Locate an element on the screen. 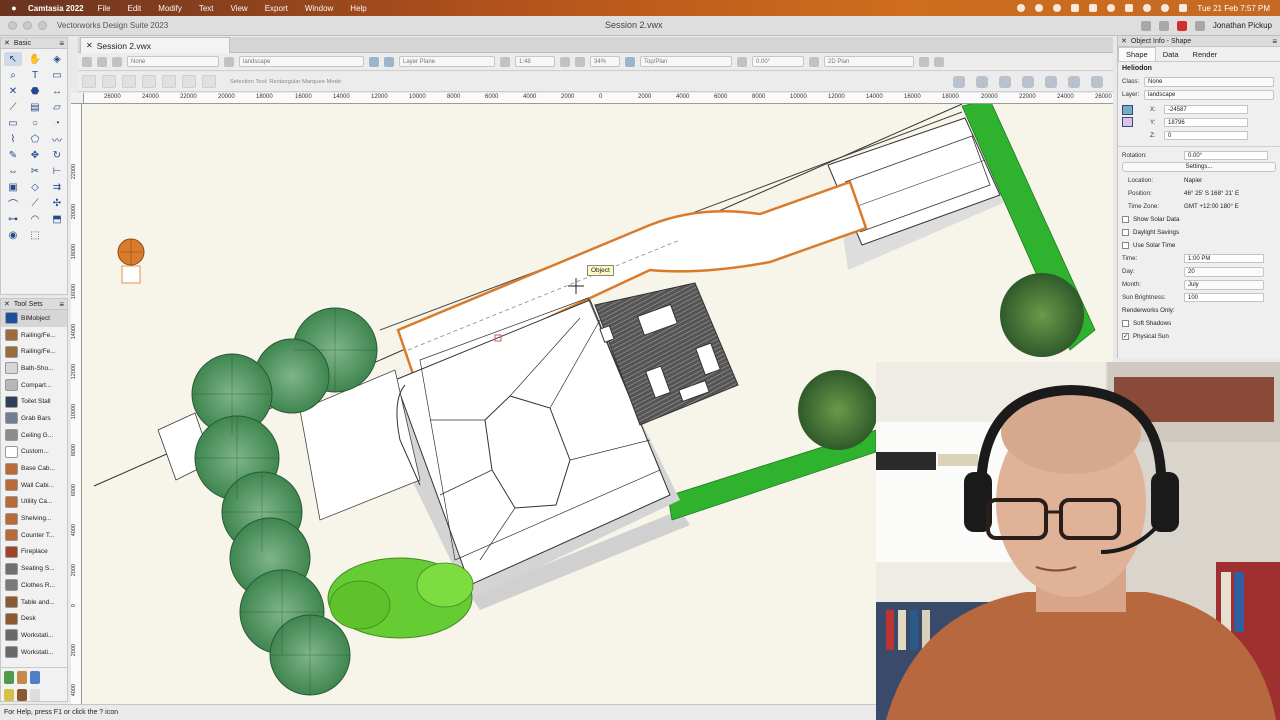 Image resolution: width=1280 pixels, height=720 pixels. render-icon is located at coordinates (814, 61).